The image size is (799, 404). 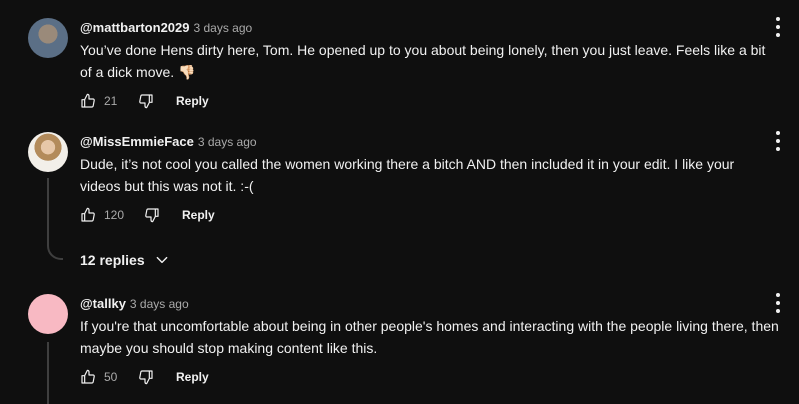 What do you see at coordinates (137, 141) in the screenshot?
I see `comment-author: @MissEmmieFace` at bounding box center [137, 141].